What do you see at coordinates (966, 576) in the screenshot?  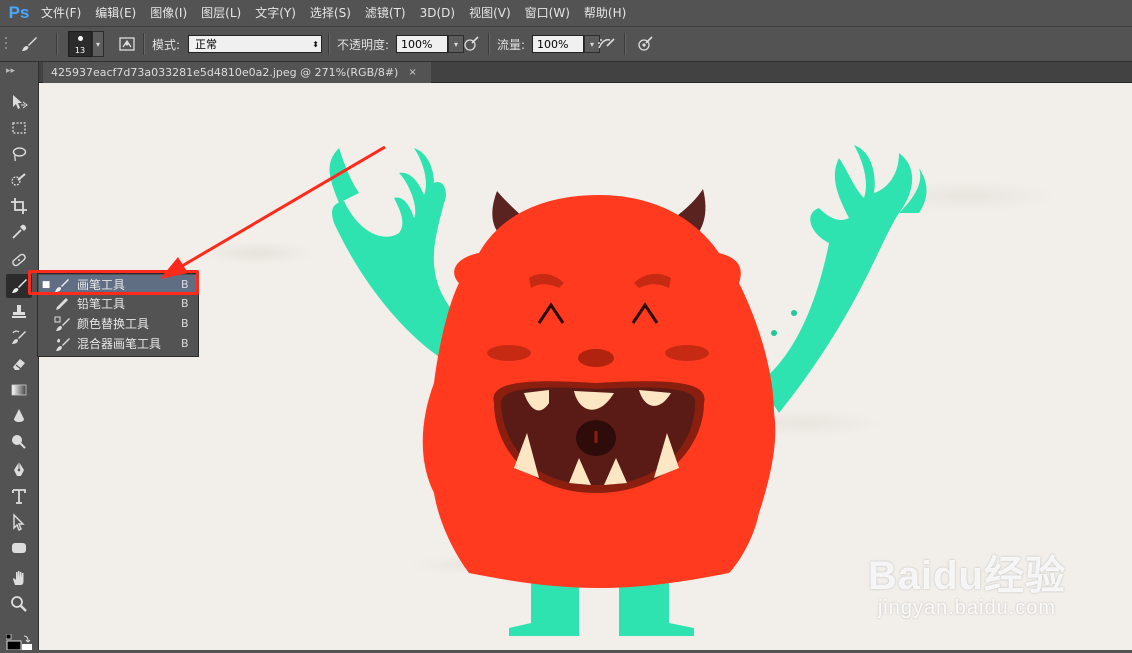 I see `watermark-logo: Baidu经验` at bounding box center [966, 576].